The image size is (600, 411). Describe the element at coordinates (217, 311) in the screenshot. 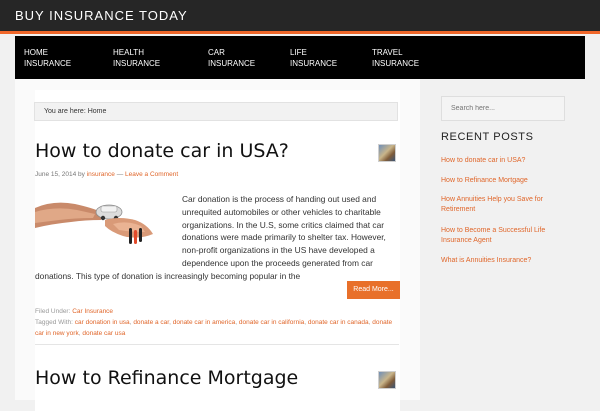

I see `filed-under: Filed Under: Car Insurance` at that location.